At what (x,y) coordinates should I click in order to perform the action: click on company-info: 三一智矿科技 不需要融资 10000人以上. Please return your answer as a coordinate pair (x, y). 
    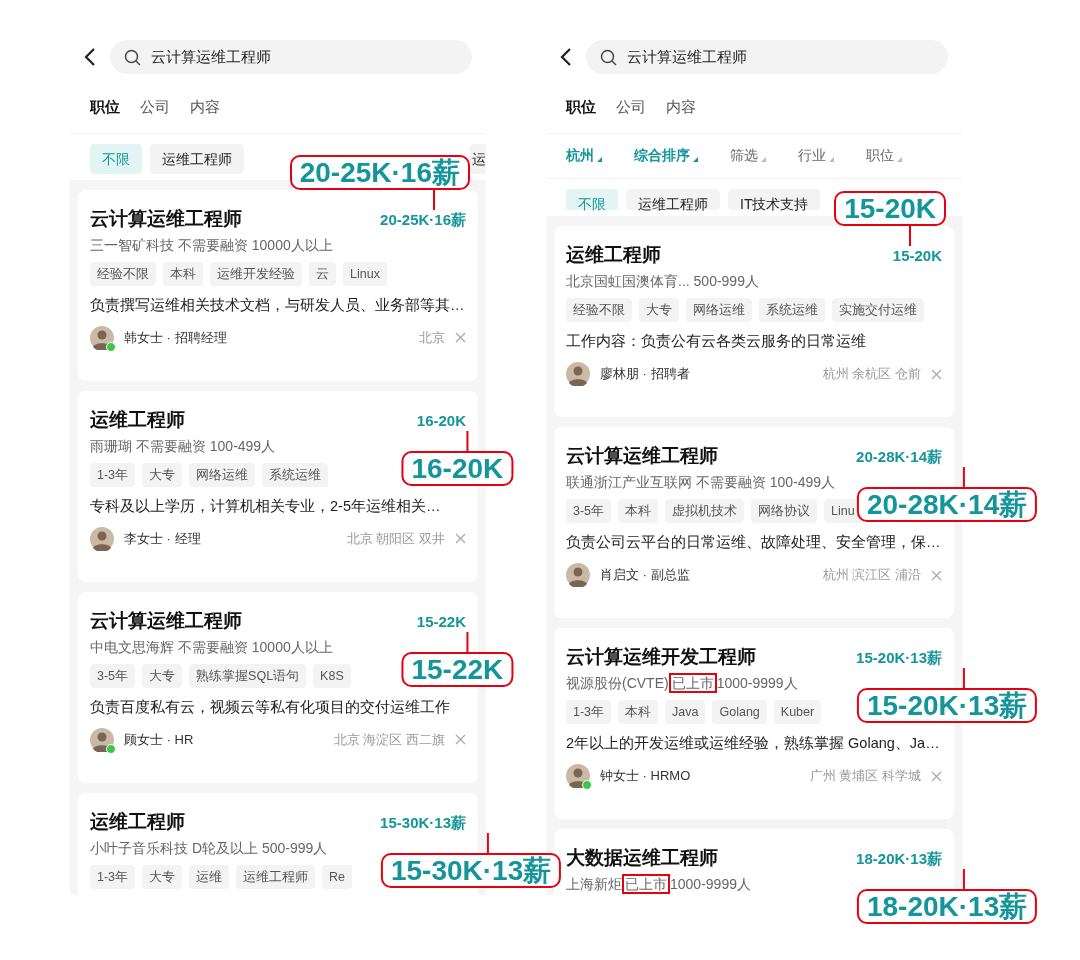
    Looking at the image, I should click on (211, 245).